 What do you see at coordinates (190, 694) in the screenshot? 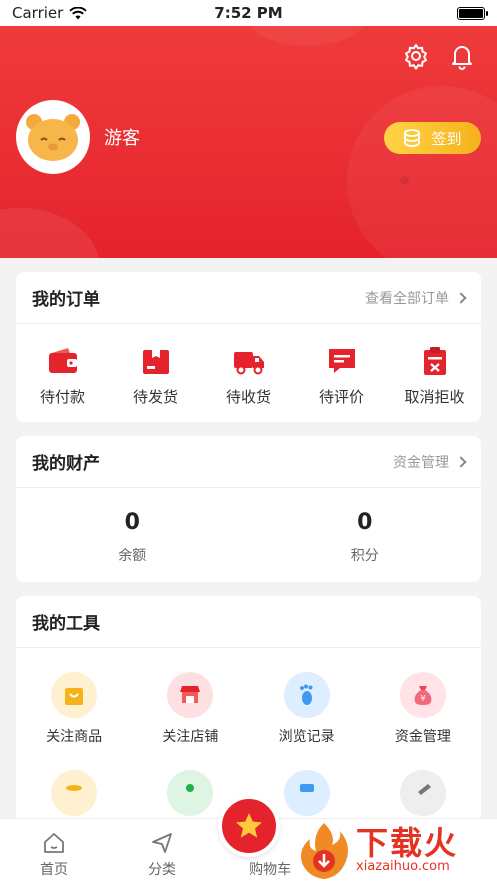
I see `store-icon` at bounding box center [190, 694].